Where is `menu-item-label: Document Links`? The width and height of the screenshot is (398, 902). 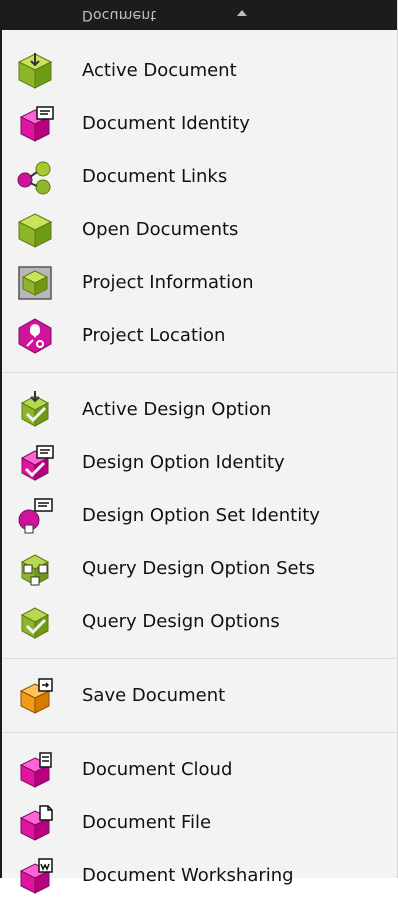 menu-item-label: Document Links is located at coordinates (155, 176).